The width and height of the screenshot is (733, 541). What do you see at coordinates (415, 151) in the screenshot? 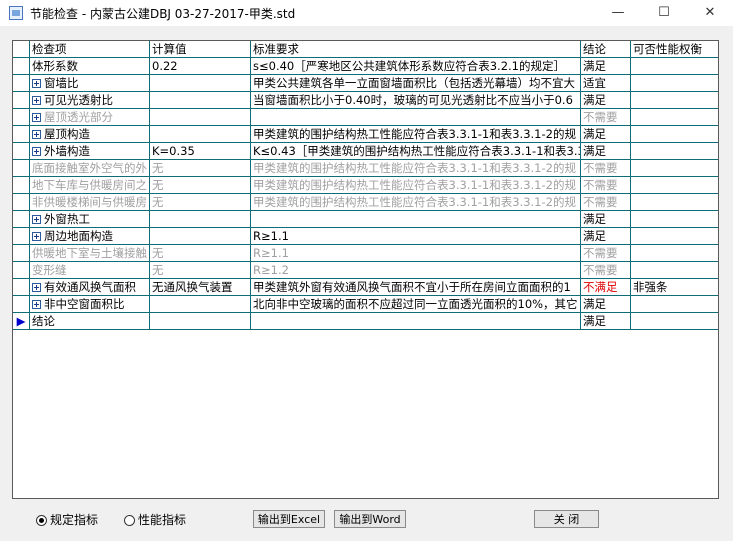
I see `requirement-cell: K≤0.43［甲类建筑的围护结构热工性能应符合表3.3.1-1和表3.3` at bounding box center [415, 151].